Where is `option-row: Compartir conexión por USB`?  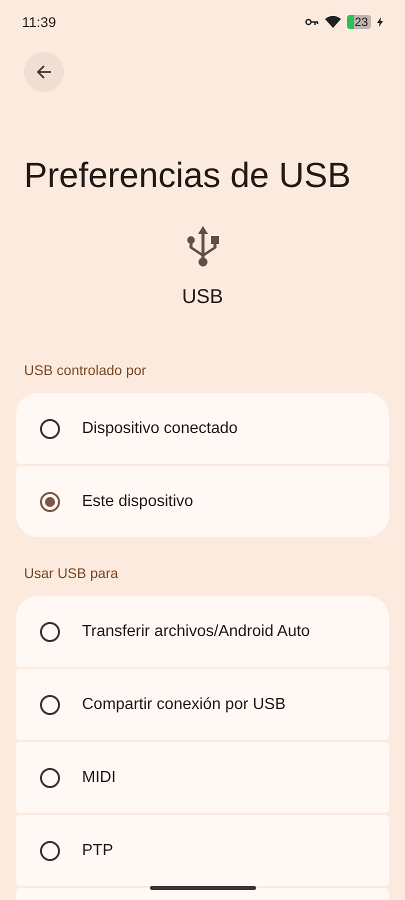 option-row: Compartir conexión por USB is located at coordinates (202, 704).